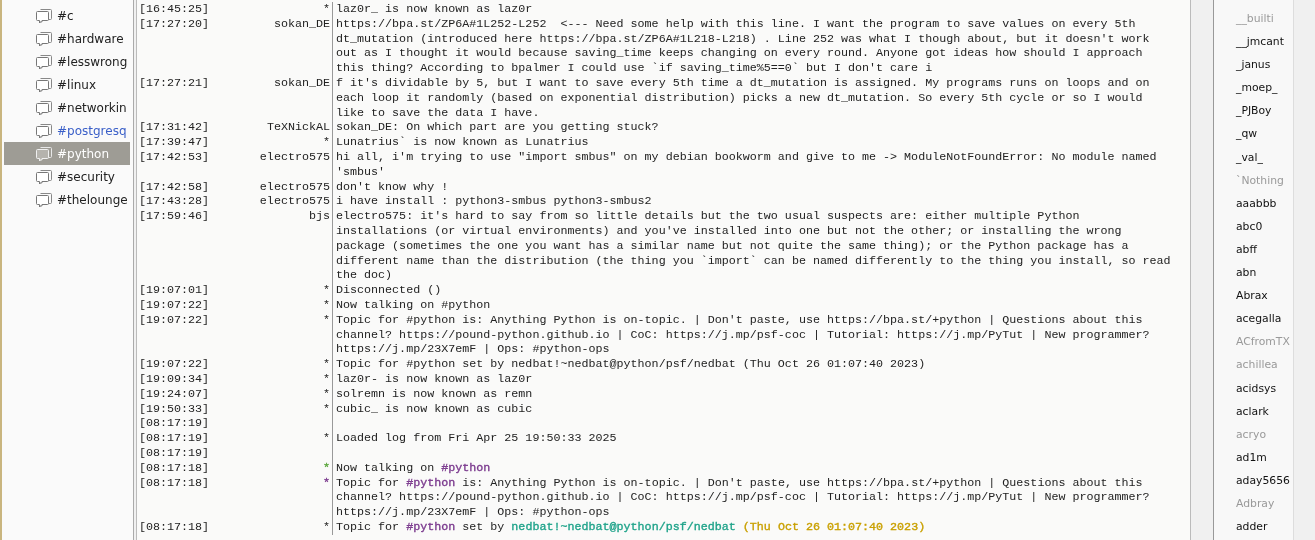 This screenshot has height=540, width=1315. Describe the element at coordinates (67, 38) in the screenshot. I see `channel-item: #hardware` at that location.